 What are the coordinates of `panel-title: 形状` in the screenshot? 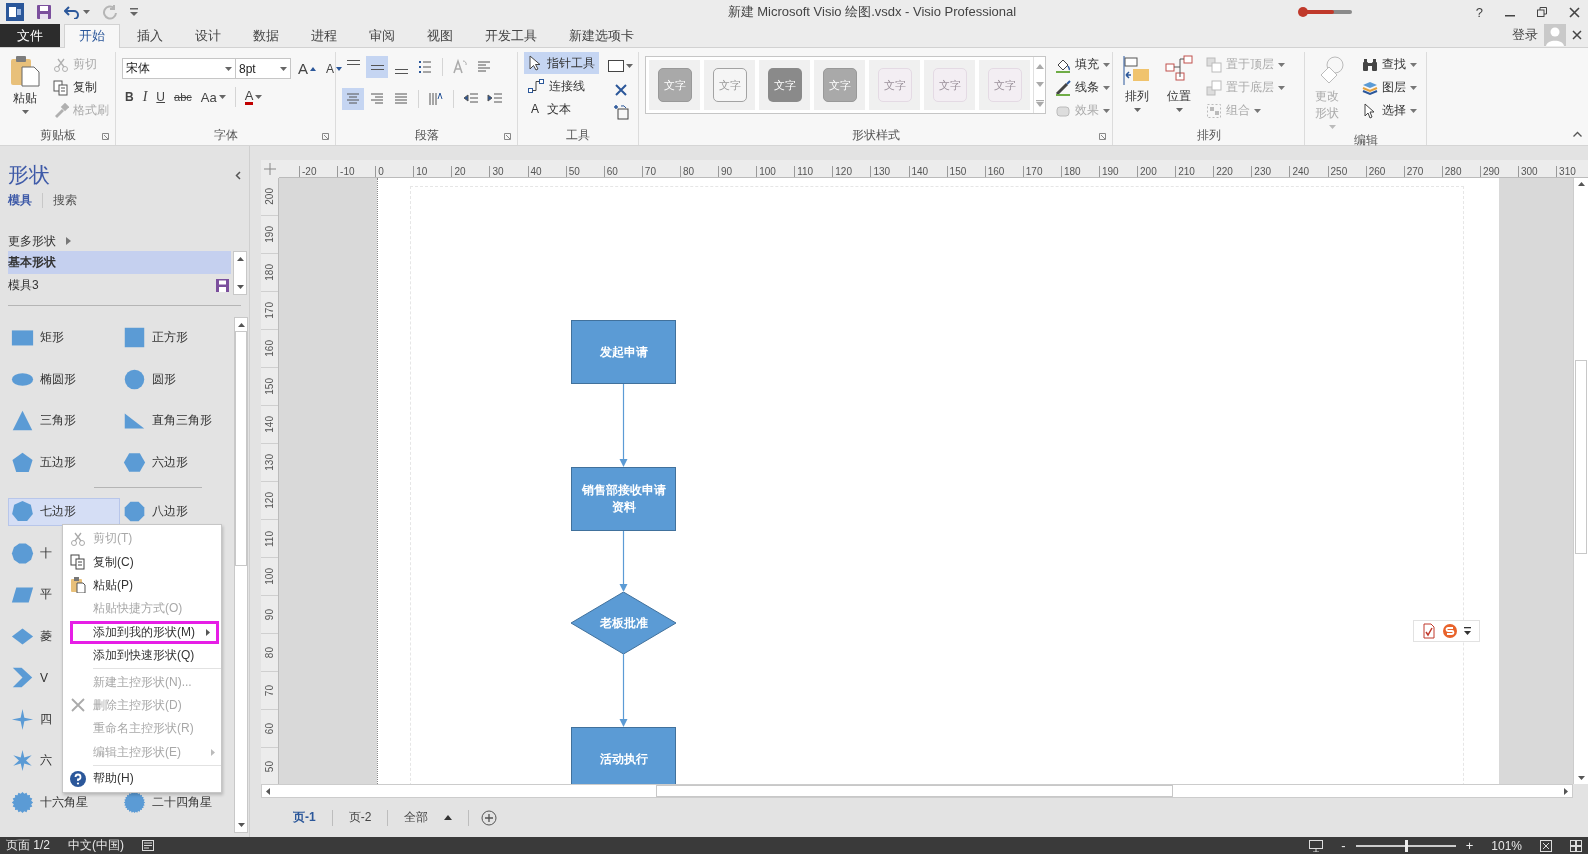 It's located at (29, 175).